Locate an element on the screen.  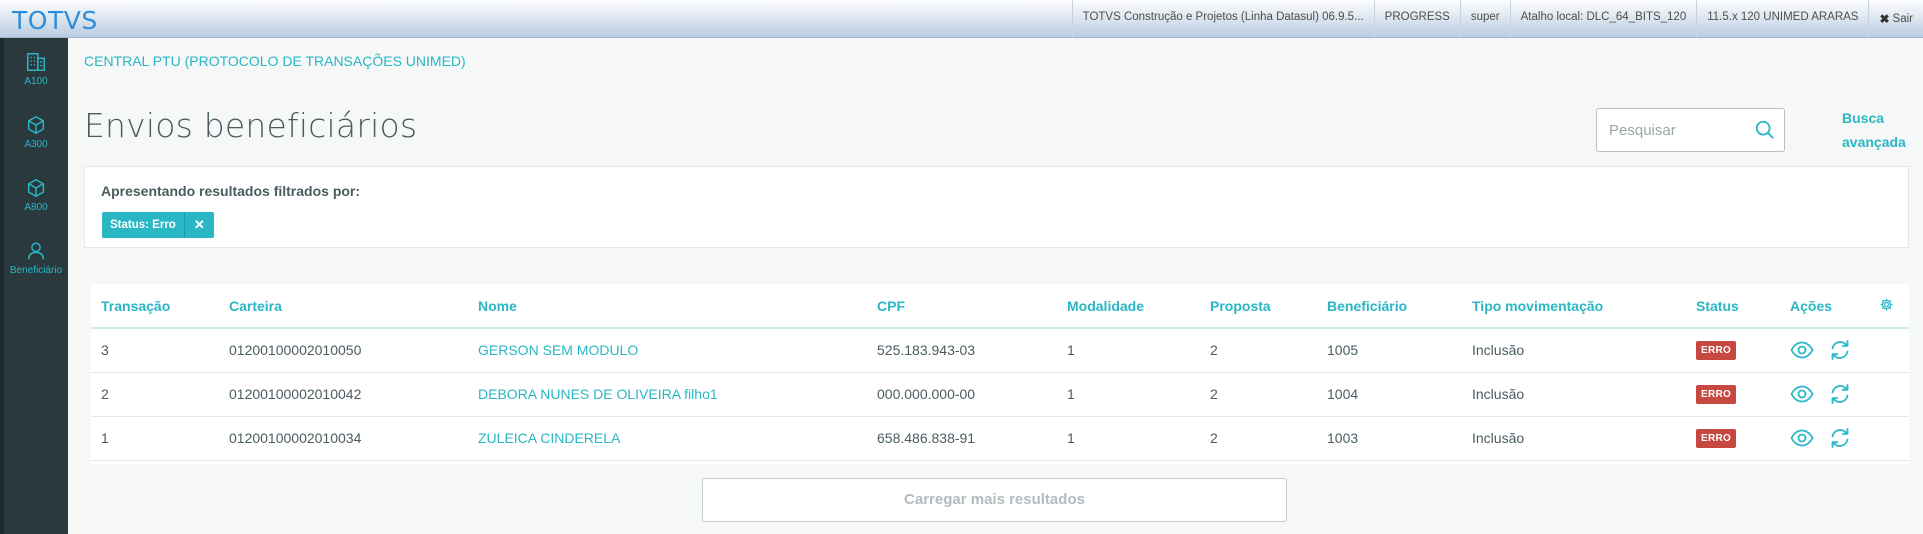
column-header-proposta: Proposta is located at coordinates (1258, 306).